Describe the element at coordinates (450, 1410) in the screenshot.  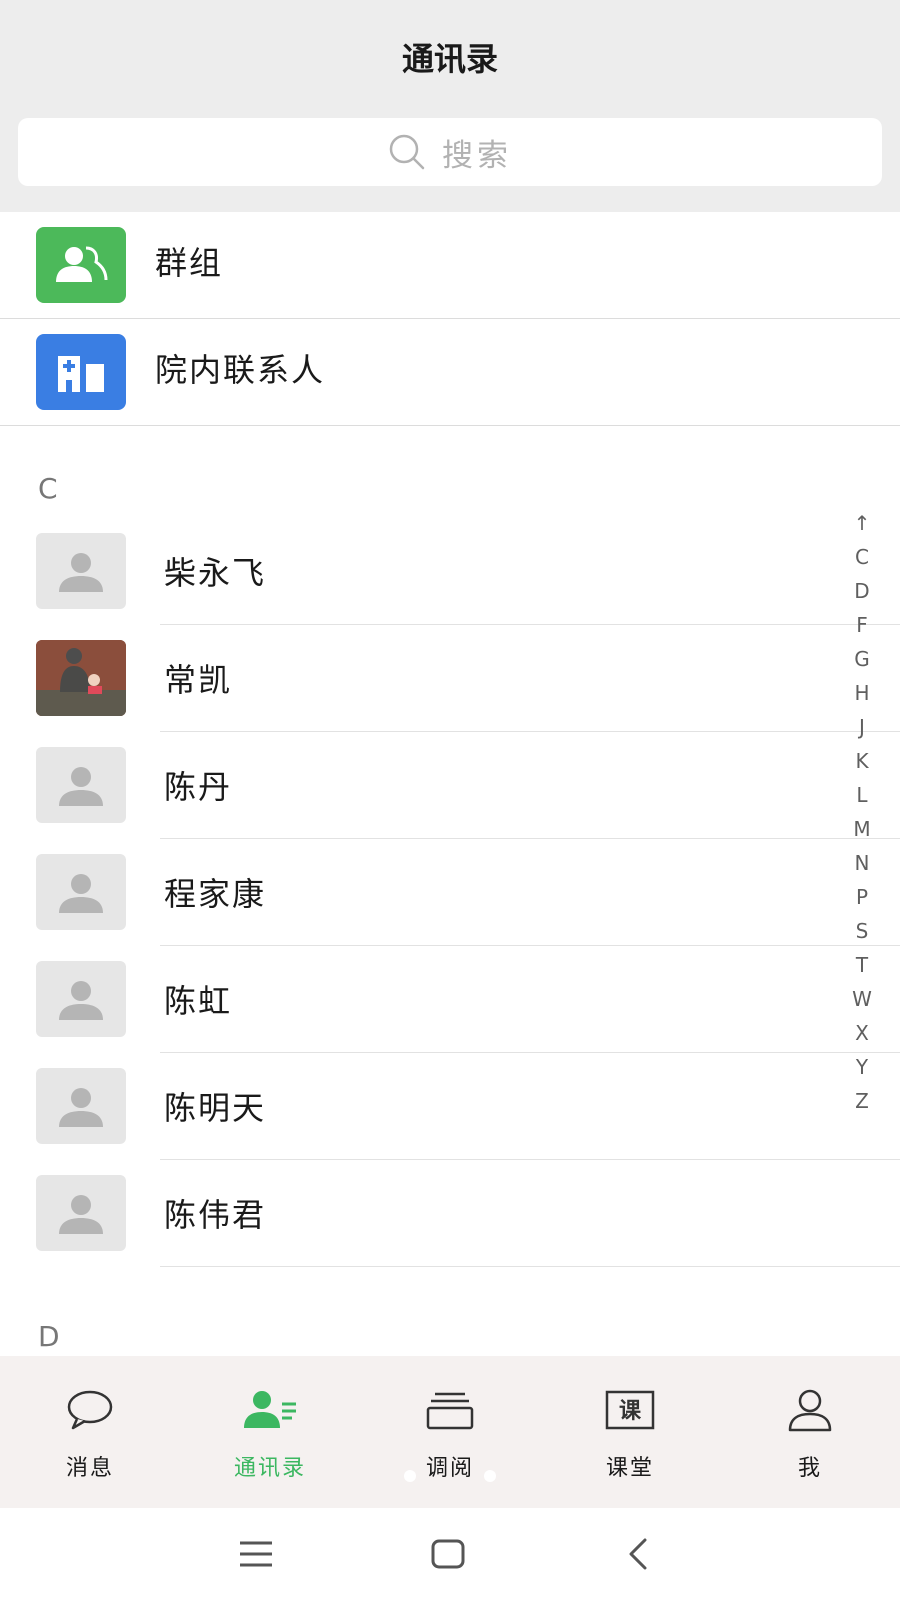
I see `stack-icon` at that location.